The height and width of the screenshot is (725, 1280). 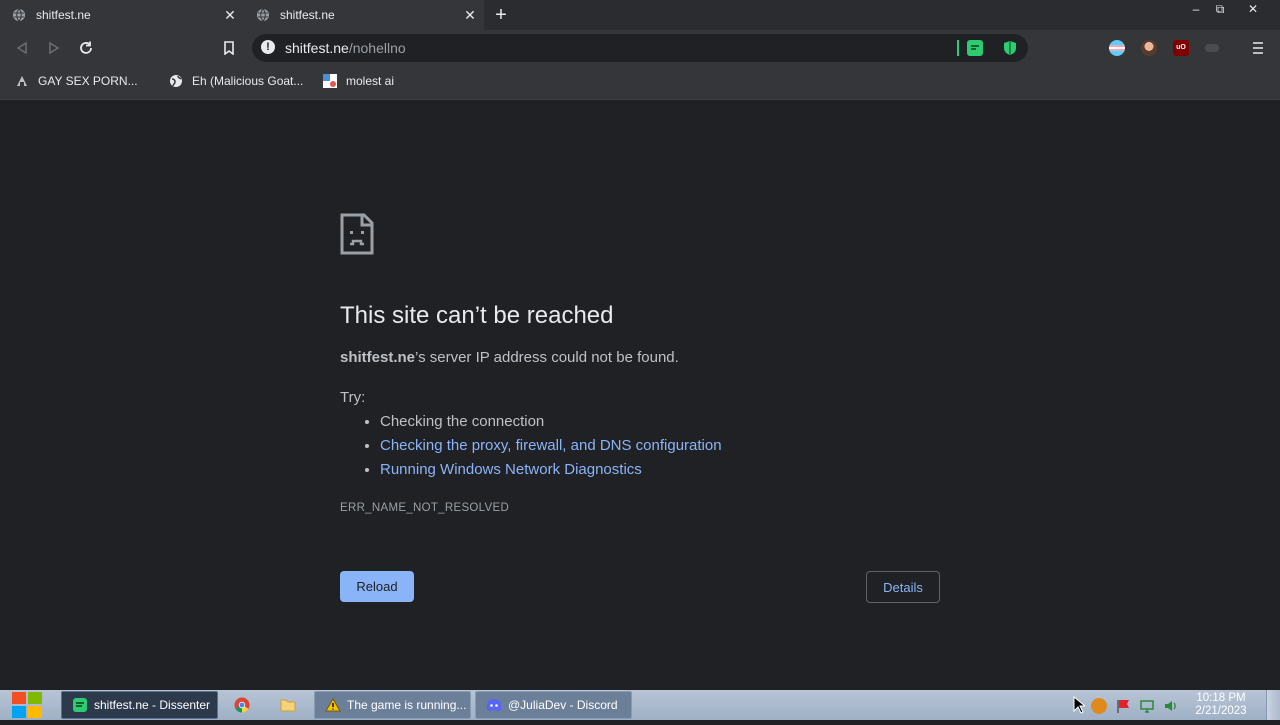 What do you see at coordinates (63, 15) in the screenshot?
I see `tab-1-title: shitfest.ne` at bounding box center [63, 15].